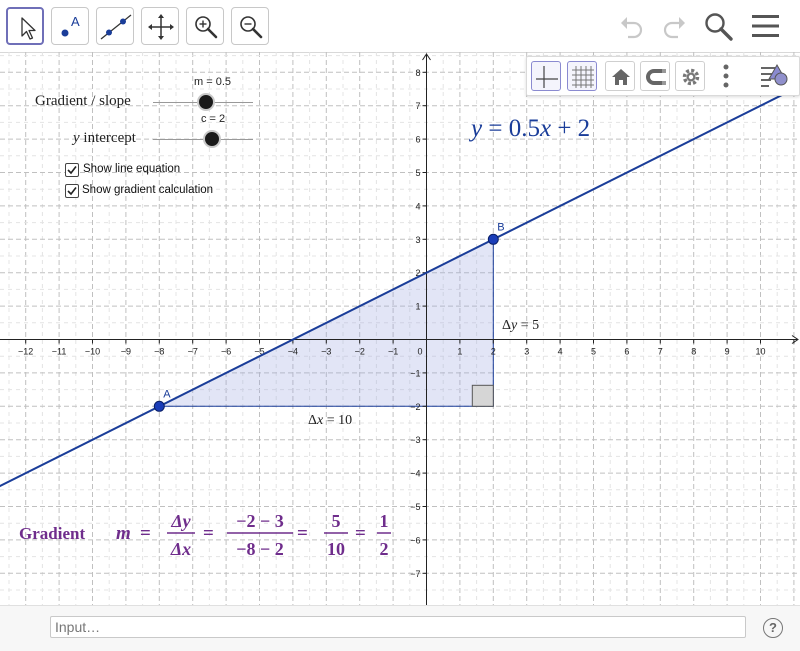  What do you see at coordinates (213, 119) in the screenshot?
I see `intercept-slider-value: c = 2` at bounding box center [213, 119].